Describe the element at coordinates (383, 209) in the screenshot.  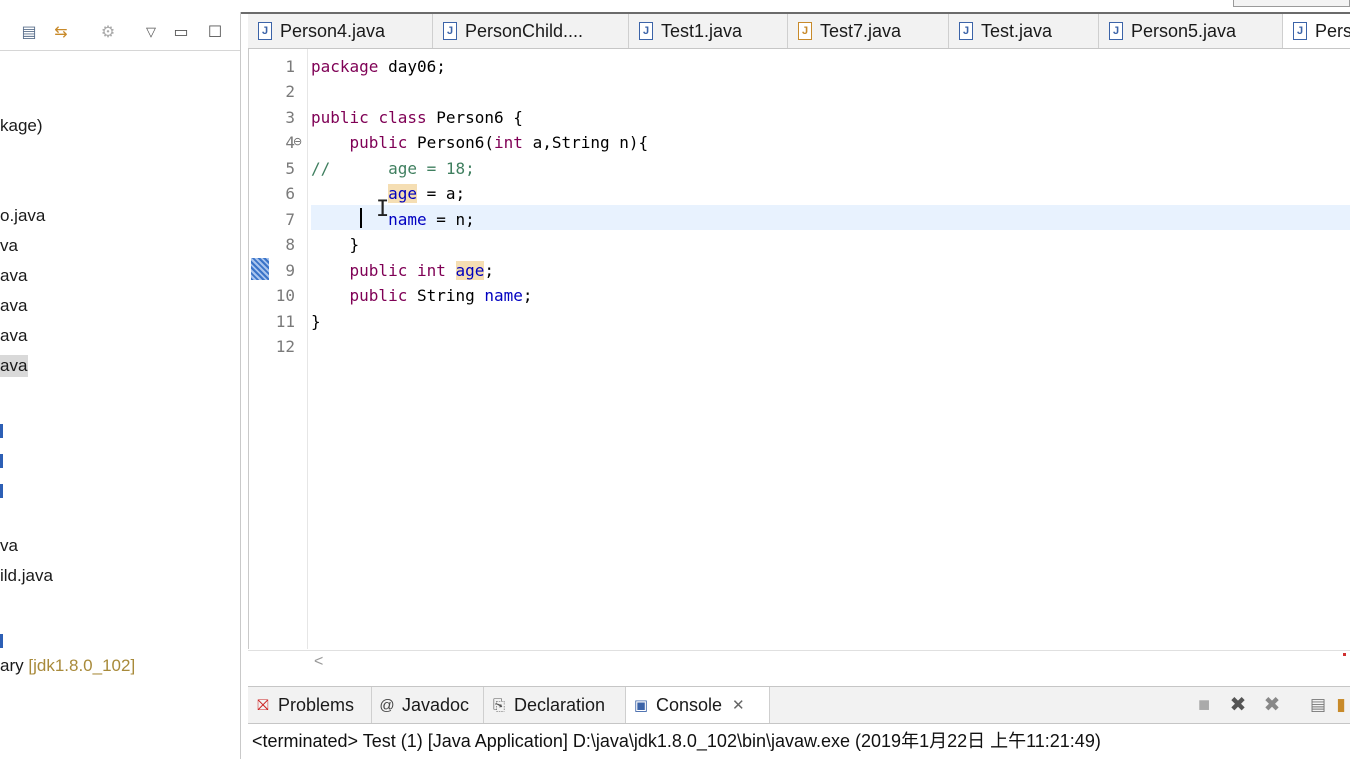
I see `mouse-ibeam-cursor-icon: I` at that location.